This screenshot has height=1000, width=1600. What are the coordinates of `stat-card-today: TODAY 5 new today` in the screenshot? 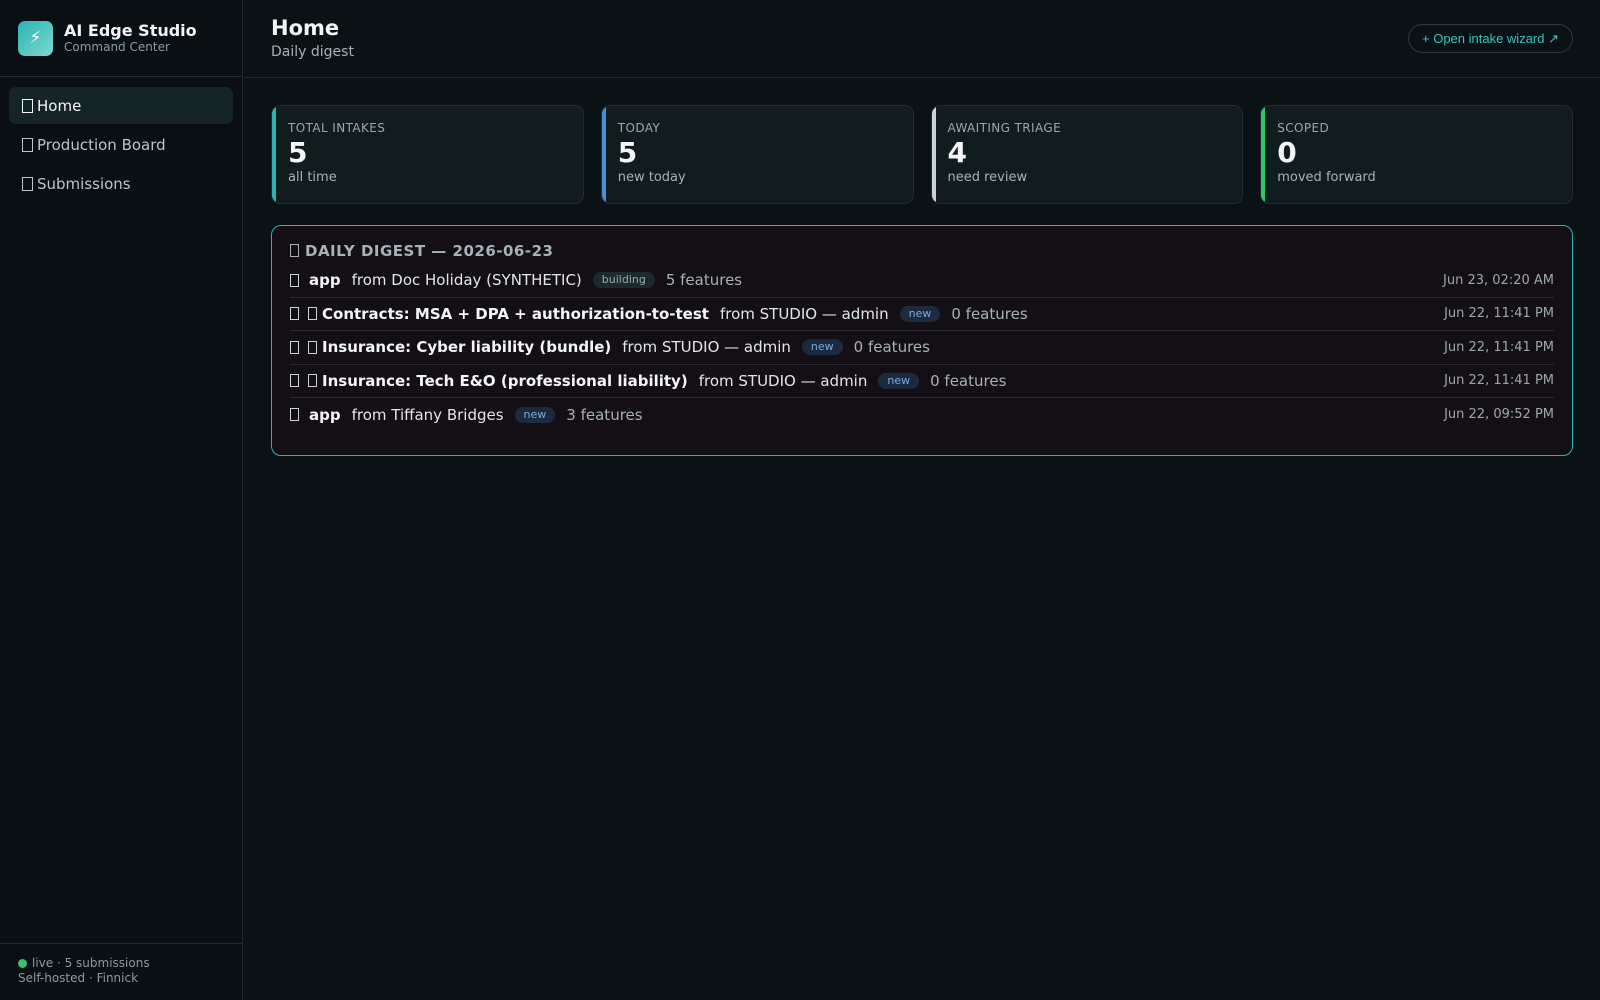 It's located at (757, 154).